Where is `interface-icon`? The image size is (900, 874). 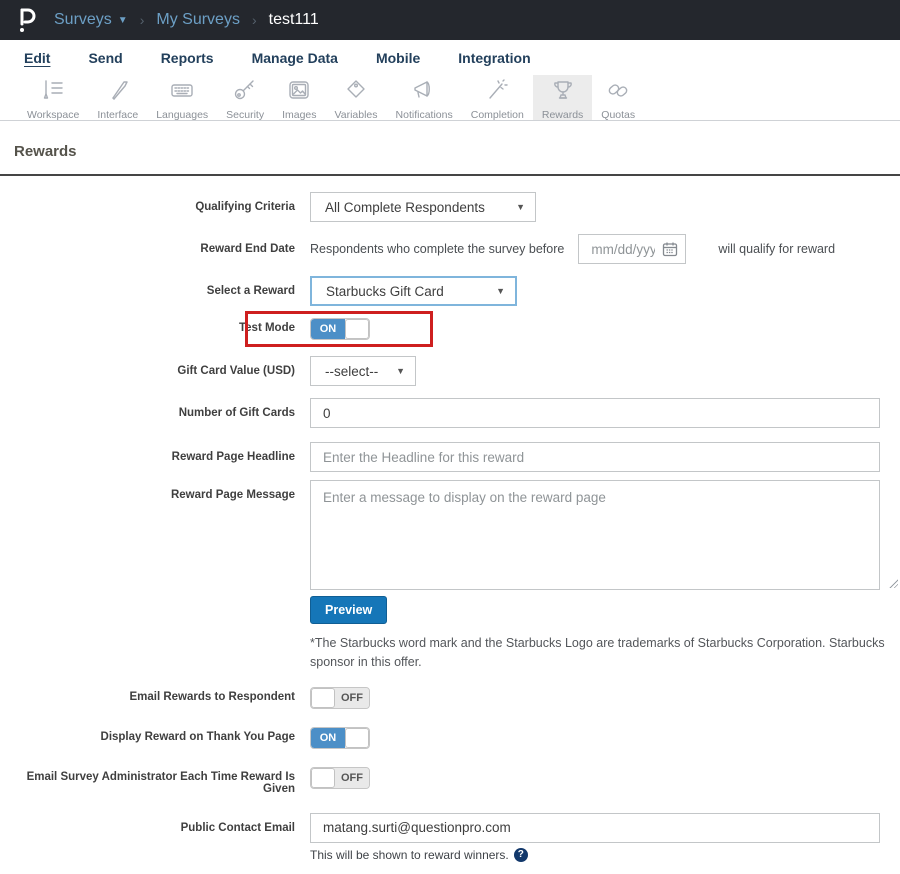
interface-icon is located at coordinates (118, 92).